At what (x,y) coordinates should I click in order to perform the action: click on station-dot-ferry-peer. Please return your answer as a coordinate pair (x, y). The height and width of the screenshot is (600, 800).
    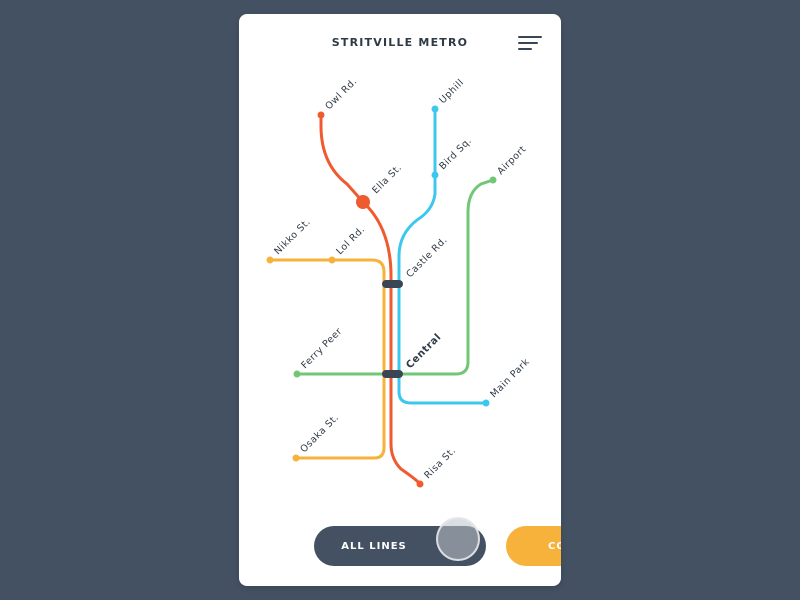
    Looking at the image, I should click on (297, 374).